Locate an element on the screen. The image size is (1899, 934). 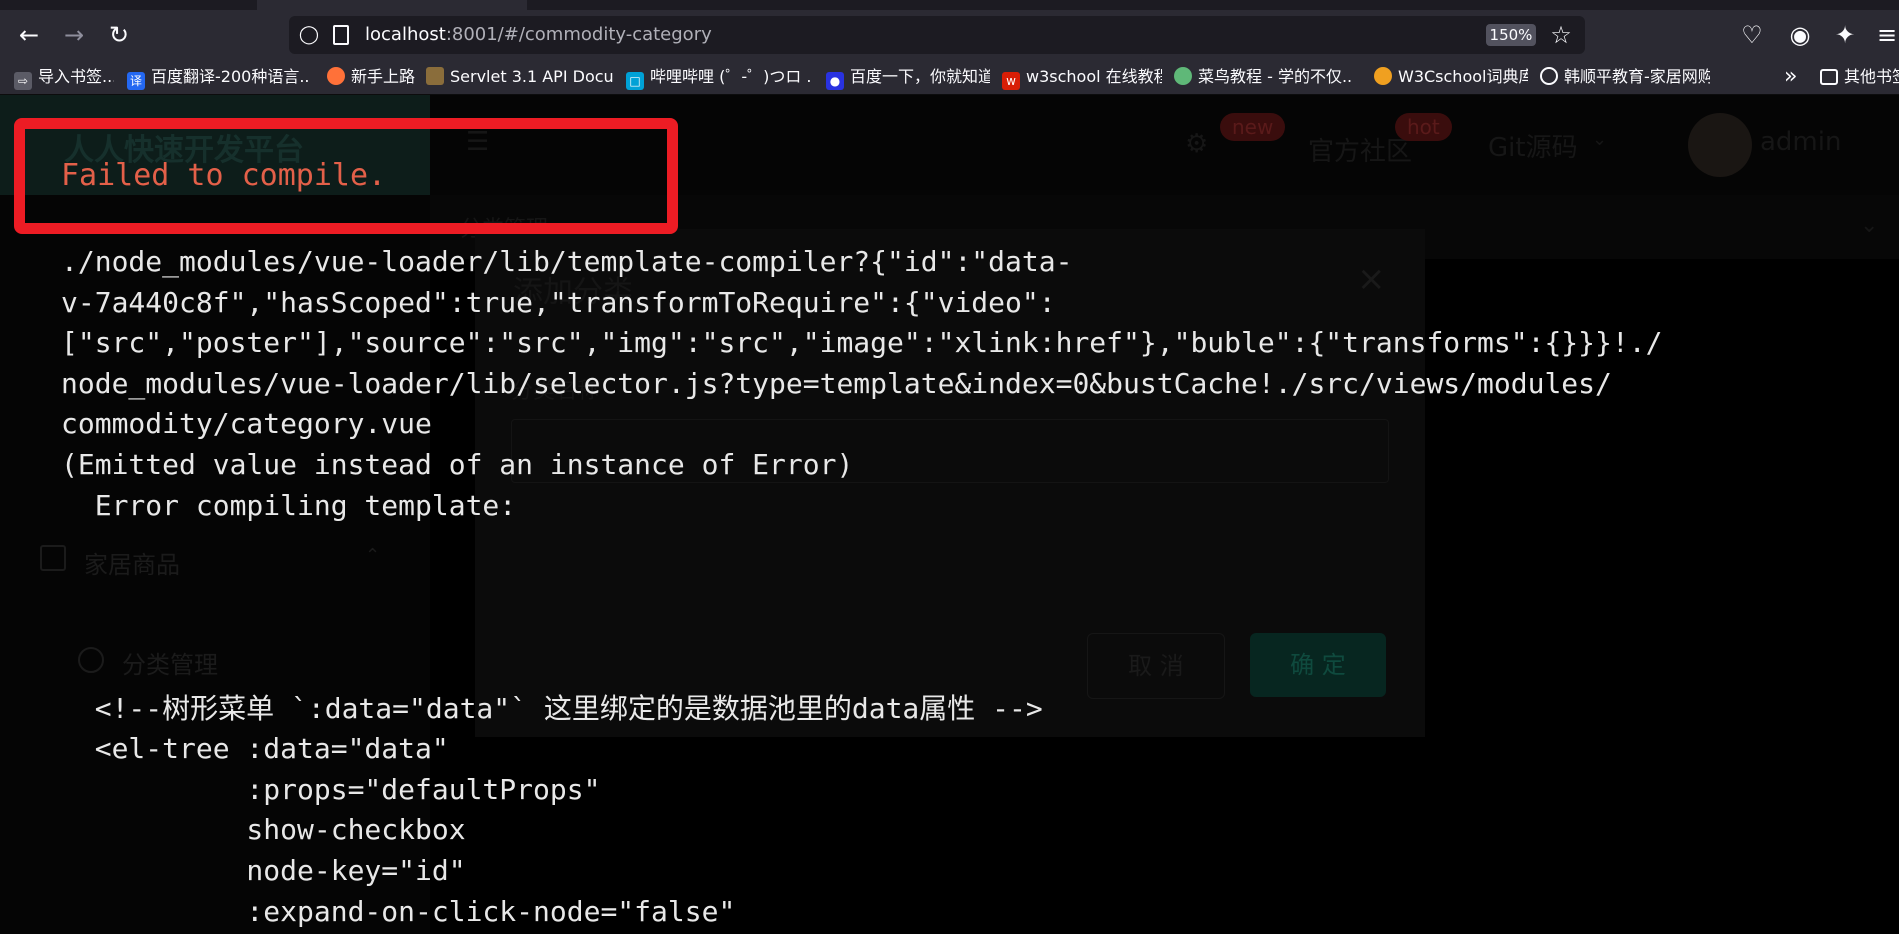
baidu-translate-icon: 译 is located at coordinates (136, 81).